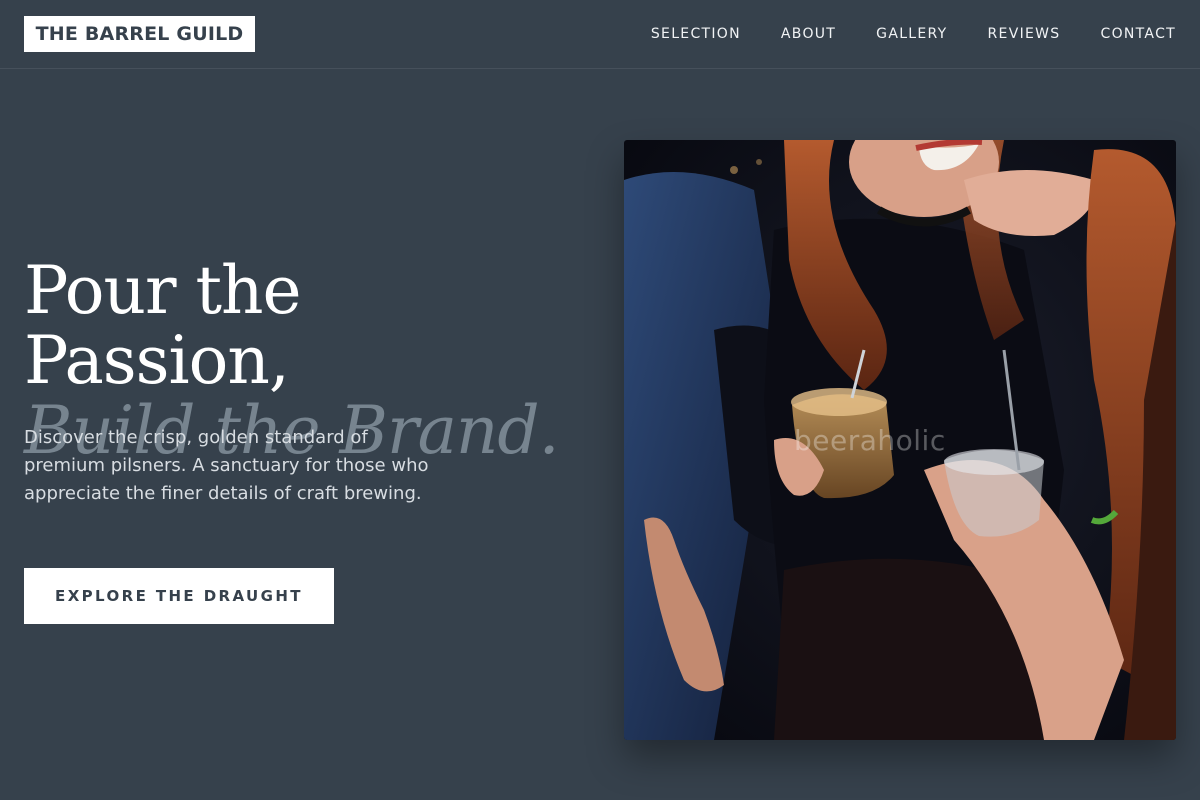 Image resolution: width=1200 pixels, height=800 pixels. I want to click on brand-logo: THE BARREL GUILD, so click(139, 34).